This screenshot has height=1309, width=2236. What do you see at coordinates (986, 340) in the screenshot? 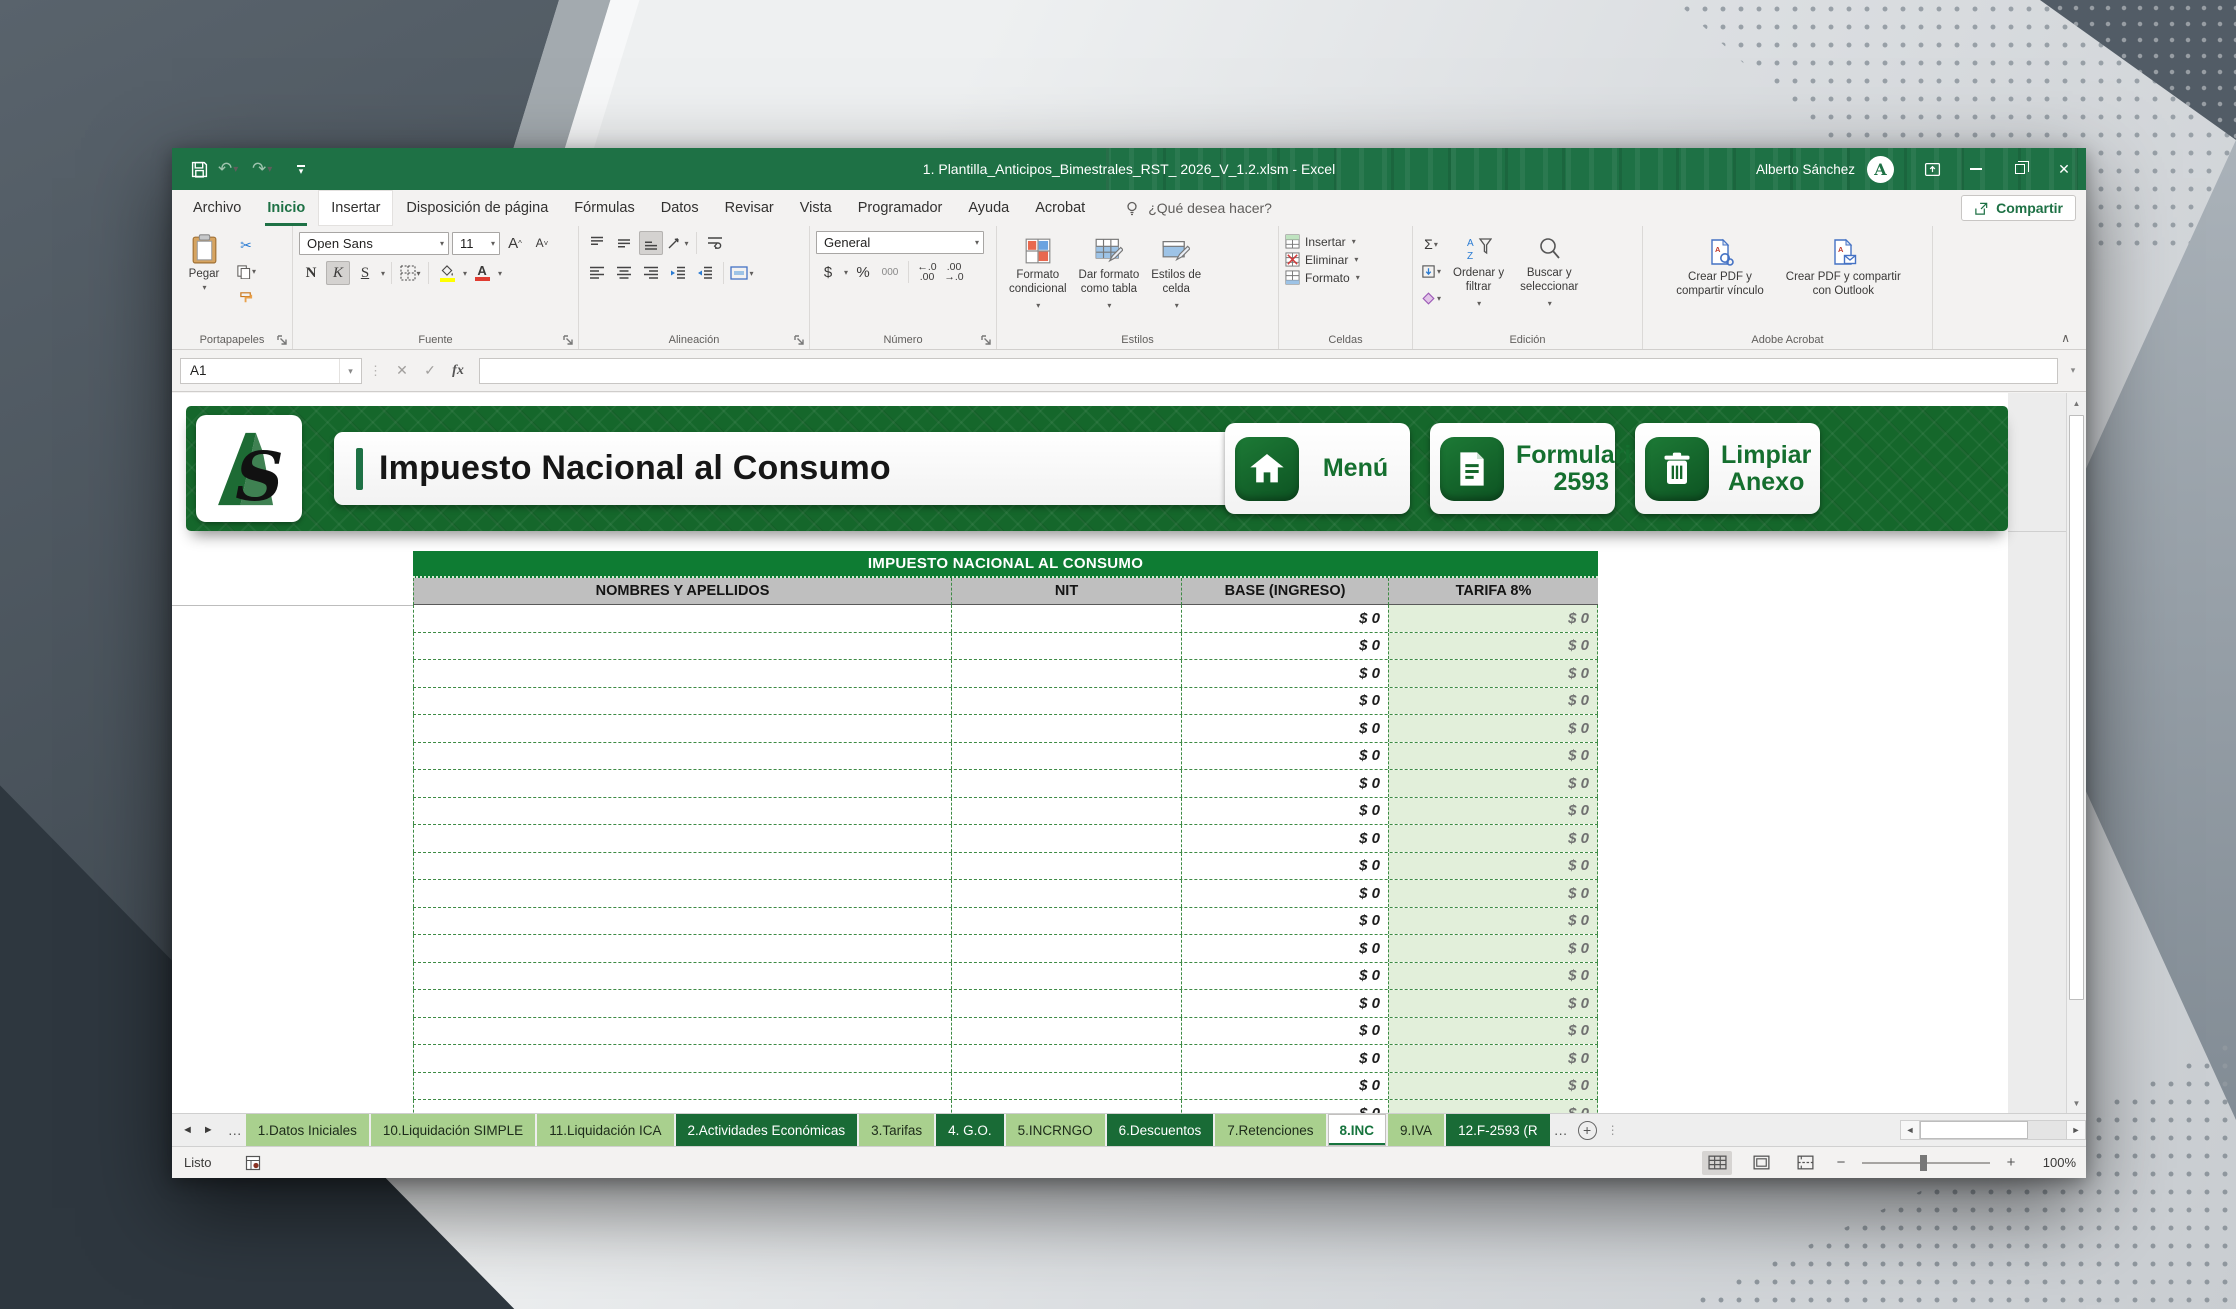
I see `number-dialog-launcher` at bounding box center [986, 340].